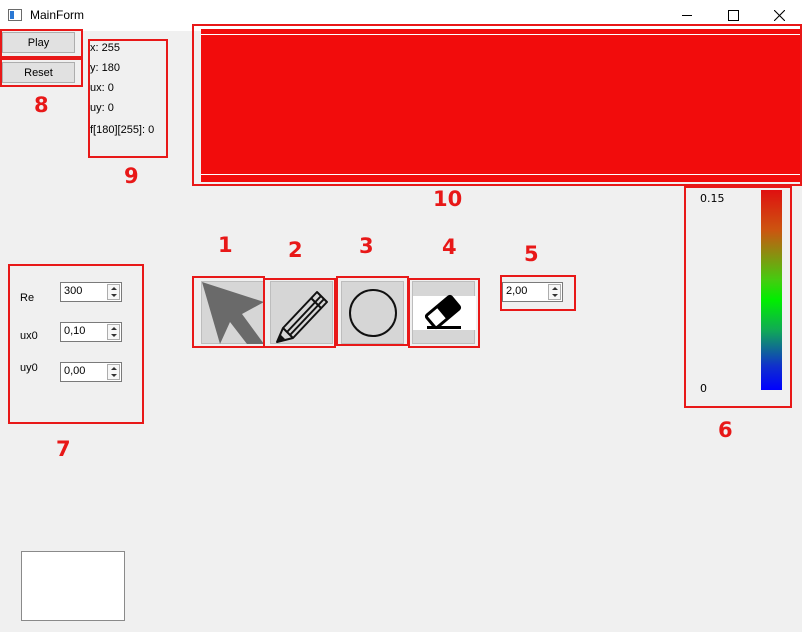 Image resolution: width=802 pixels, height=632 pixels. Describe the element at coordinates (225, 245) in the screenshot. I see `annotation-label-1: 1` at that location.